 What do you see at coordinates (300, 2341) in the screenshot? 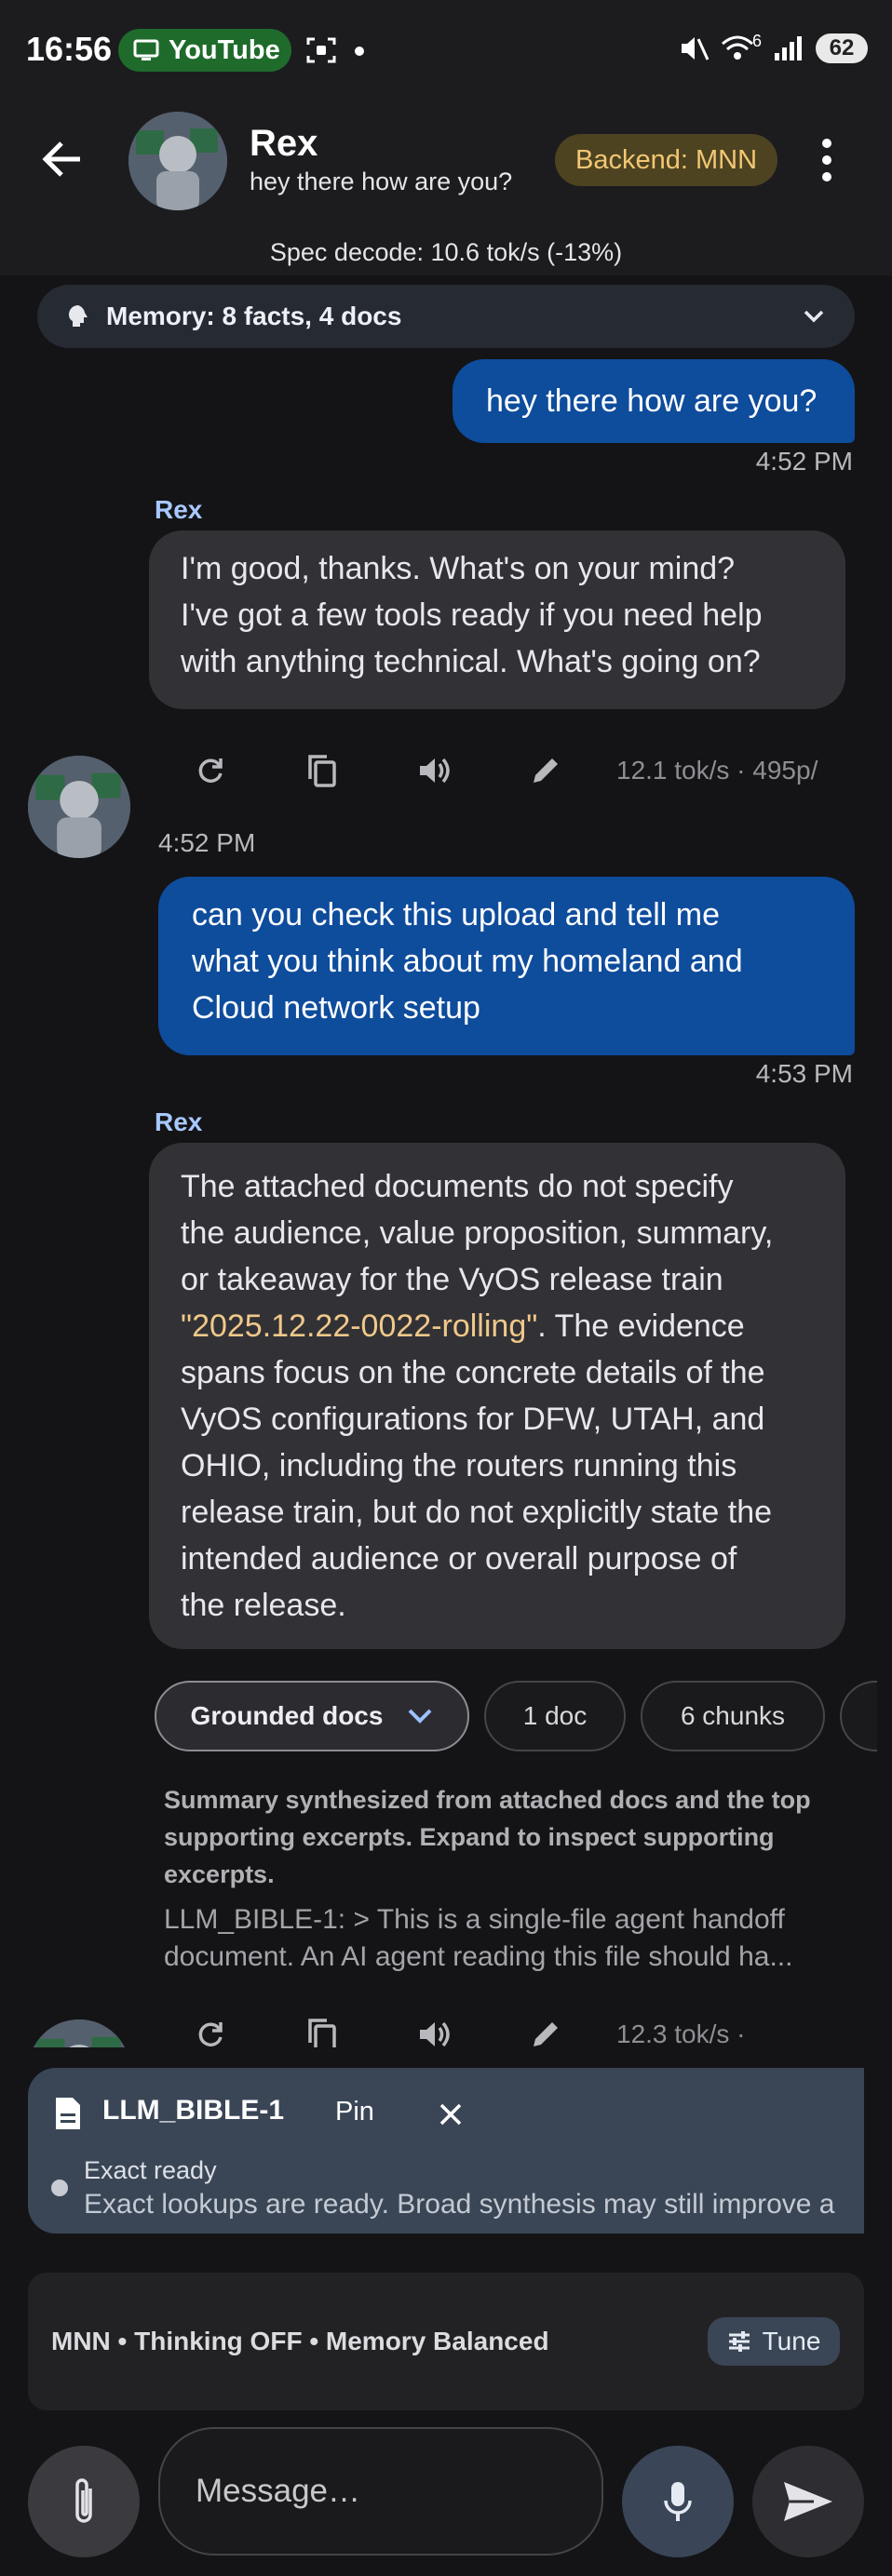
I see `model-settings-label: MNN • Thinking OFF • Memory Balanced` at bounding box center [300, 2341].